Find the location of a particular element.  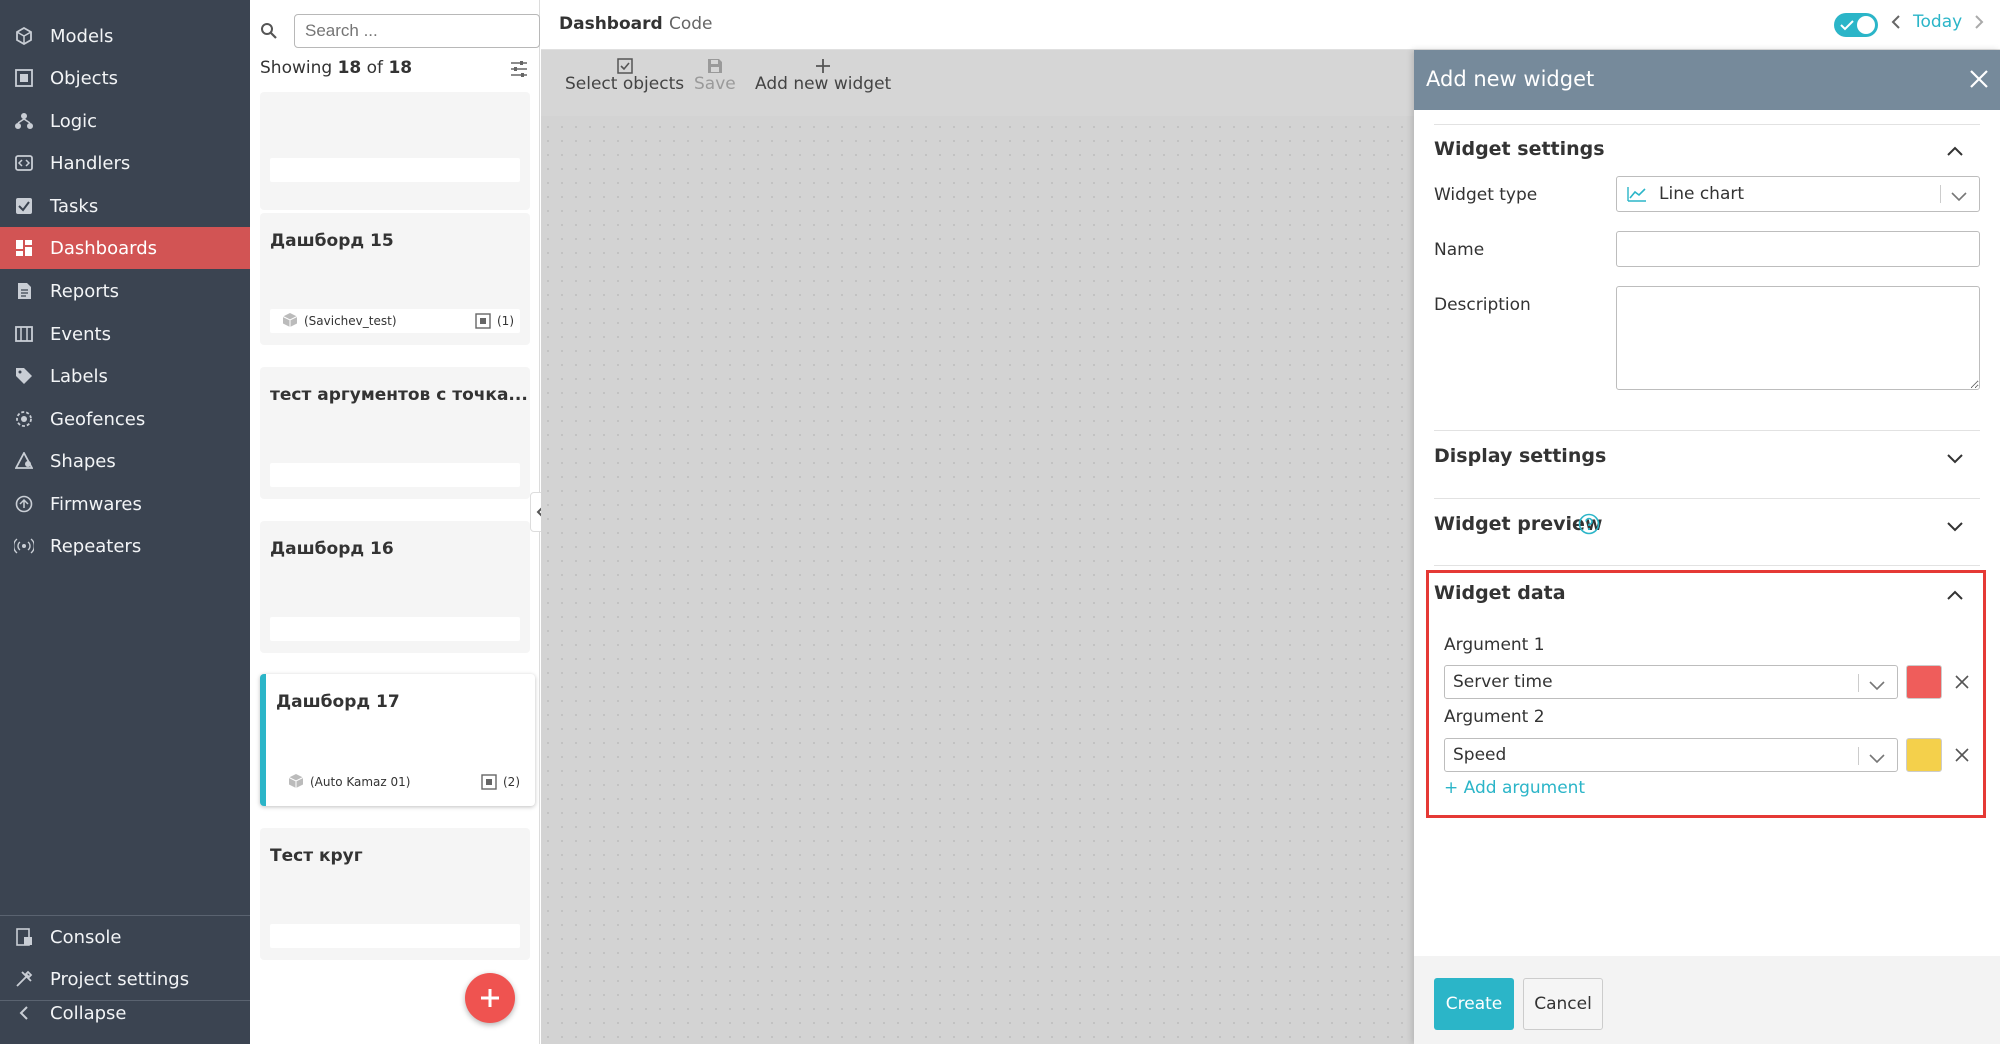

live-toggle is located at coordinates (1856, 25).